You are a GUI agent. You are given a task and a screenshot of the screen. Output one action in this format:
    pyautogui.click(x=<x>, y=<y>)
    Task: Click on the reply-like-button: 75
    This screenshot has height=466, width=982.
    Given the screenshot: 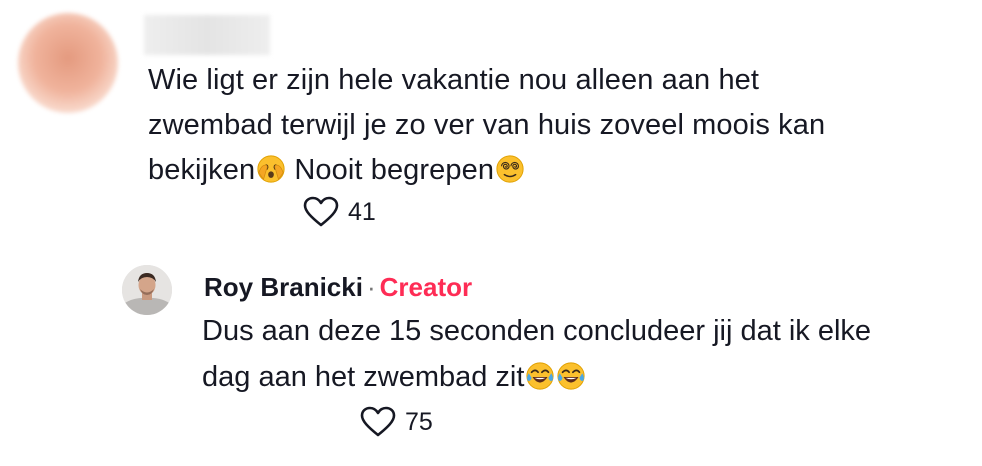 What is the action you would take?
    pyautogui.click(x=396, y=422)
    